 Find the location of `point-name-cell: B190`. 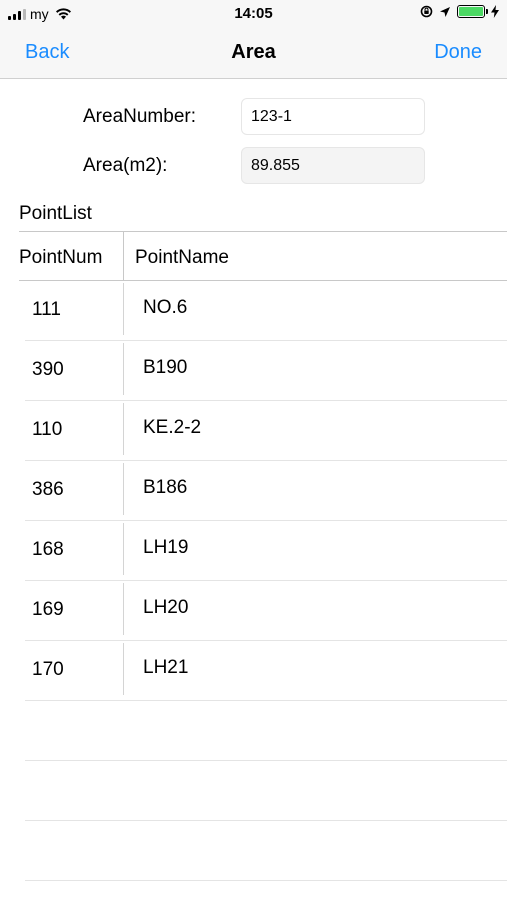

point-name-cell: B190 is located at coordinates (165, 367).